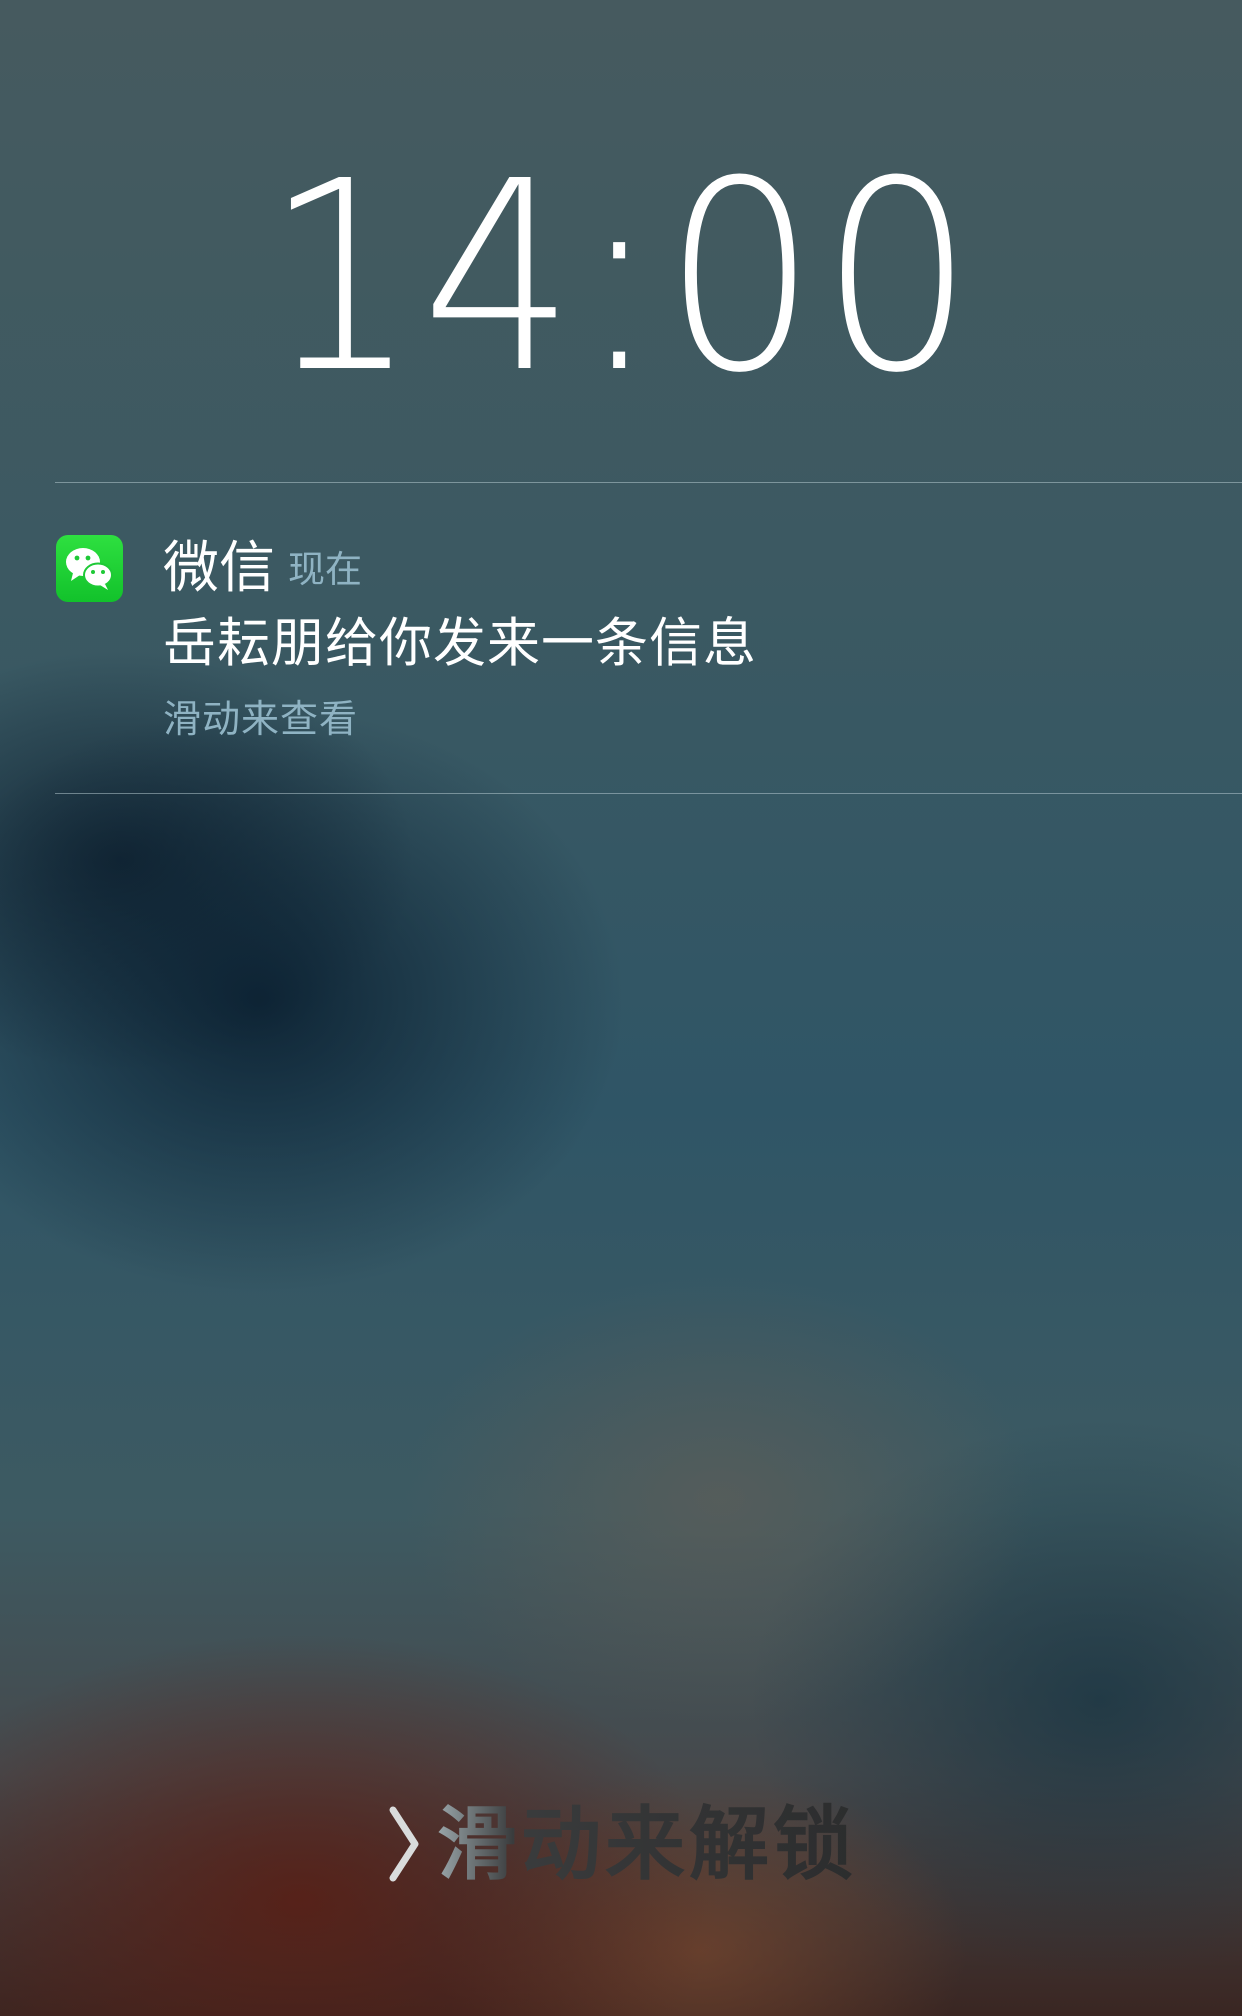 This screenshot has width=1242, height=2016. Describe the element at coordinates (460, 643) in the screenshot. I see `notification-message: 岳耘朋给你发来一条信息` at that location.